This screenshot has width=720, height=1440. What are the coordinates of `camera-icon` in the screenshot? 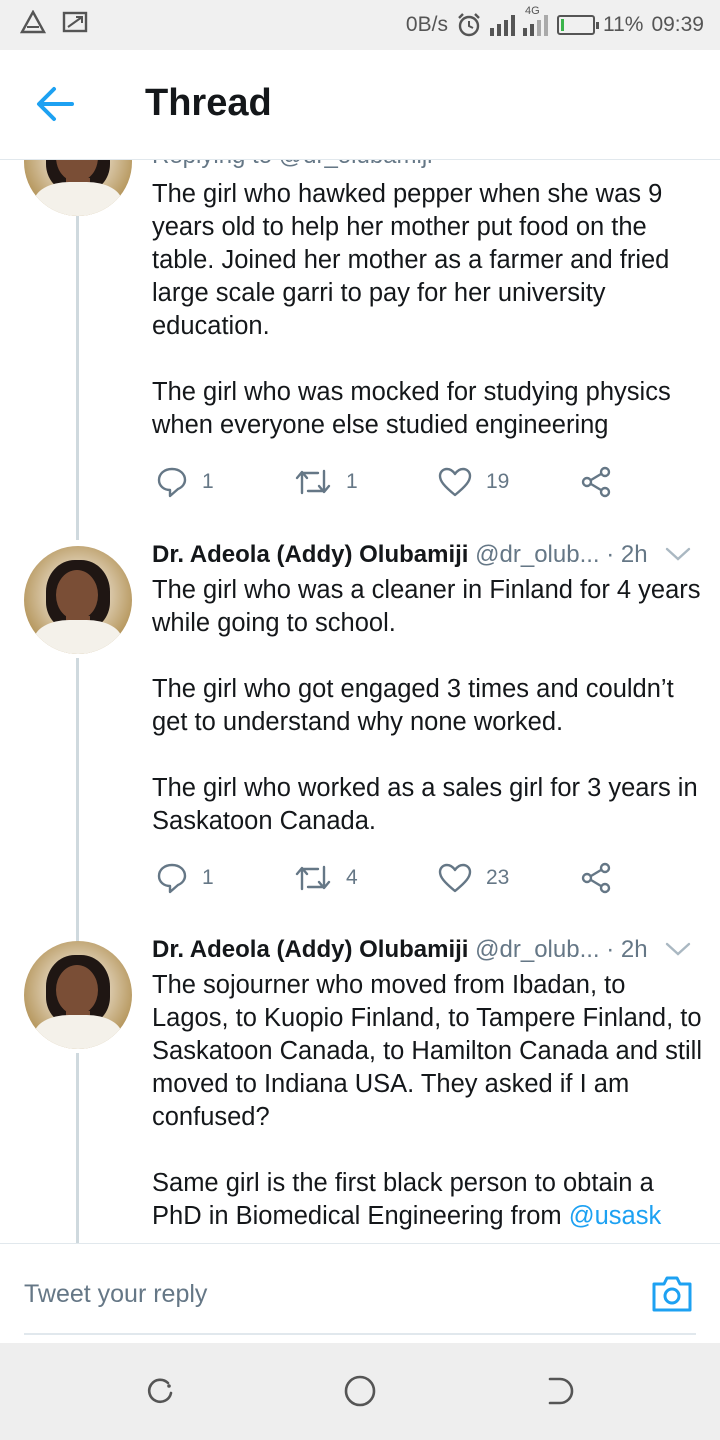 It's located at (672, 1294).